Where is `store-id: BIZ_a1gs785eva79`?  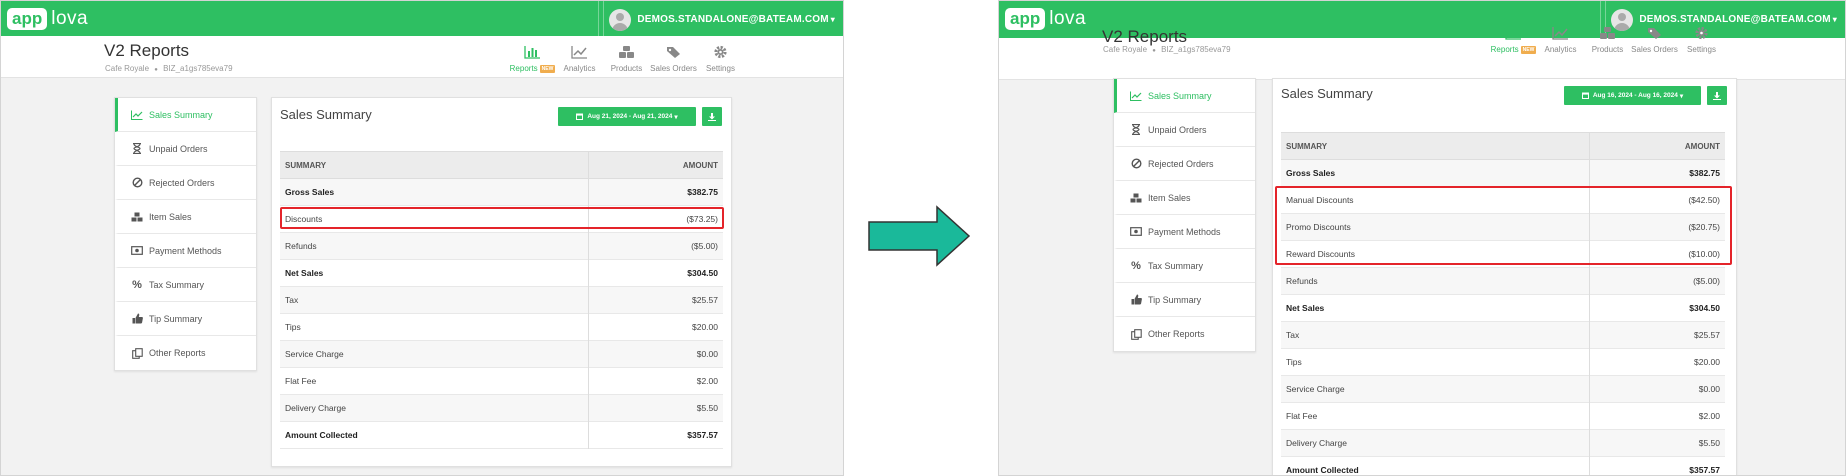 store-id: BIZ_a1gs785eva79 is located at coordinates (198, 68).